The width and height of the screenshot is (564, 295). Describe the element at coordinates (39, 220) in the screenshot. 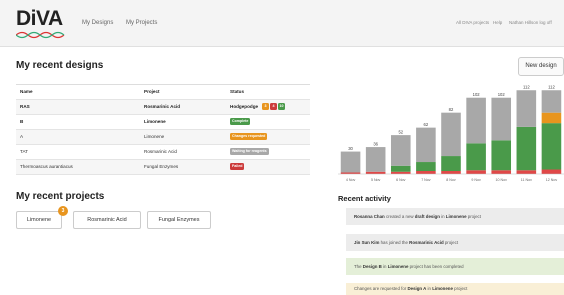

I see `project-limonene-button: Limonene` at that location.